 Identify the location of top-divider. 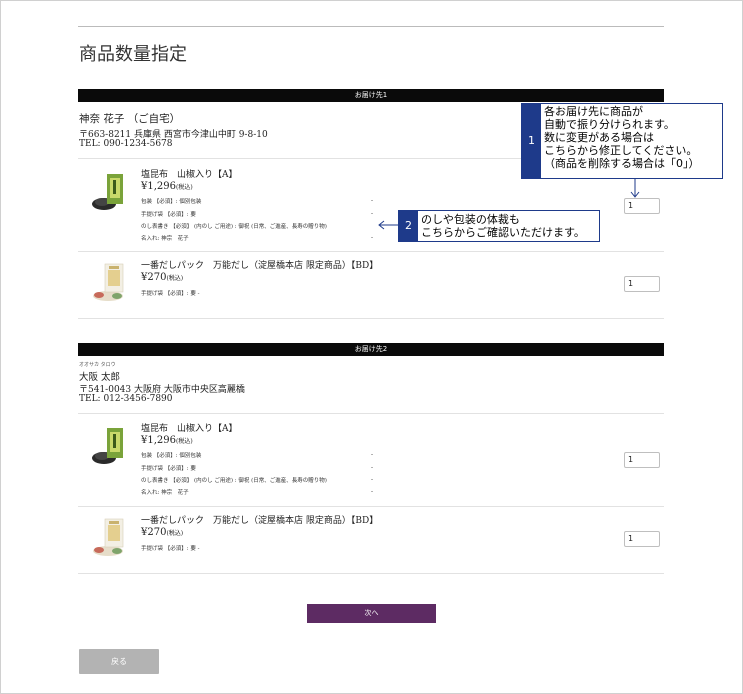
(371, 26).